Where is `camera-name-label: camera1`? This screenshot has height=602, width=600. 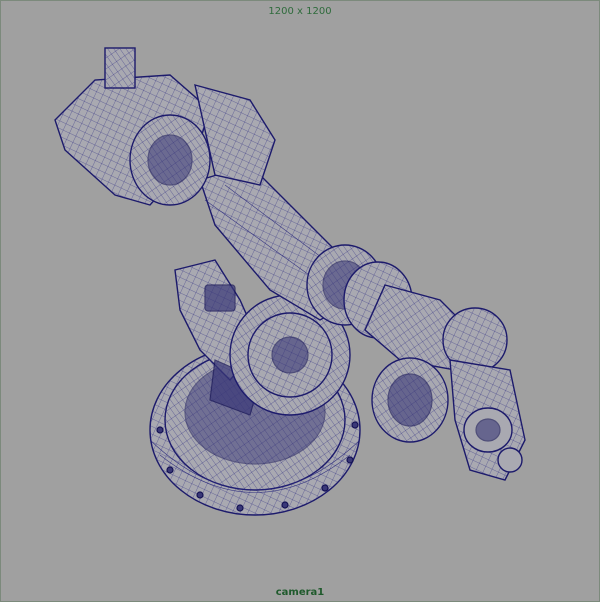
camera-name-label: camera1 is located at coordinates (300, 592).